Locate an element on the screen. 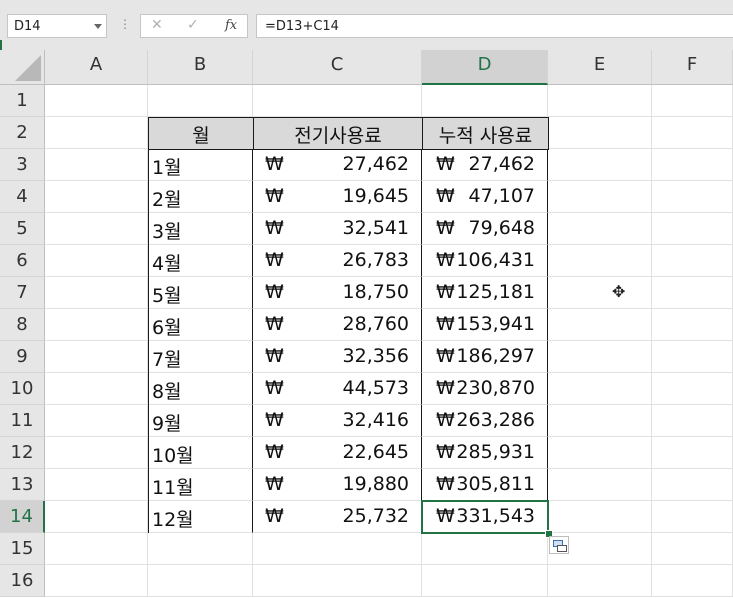  row-header-5: 5 is located at coordinates (22, 229).